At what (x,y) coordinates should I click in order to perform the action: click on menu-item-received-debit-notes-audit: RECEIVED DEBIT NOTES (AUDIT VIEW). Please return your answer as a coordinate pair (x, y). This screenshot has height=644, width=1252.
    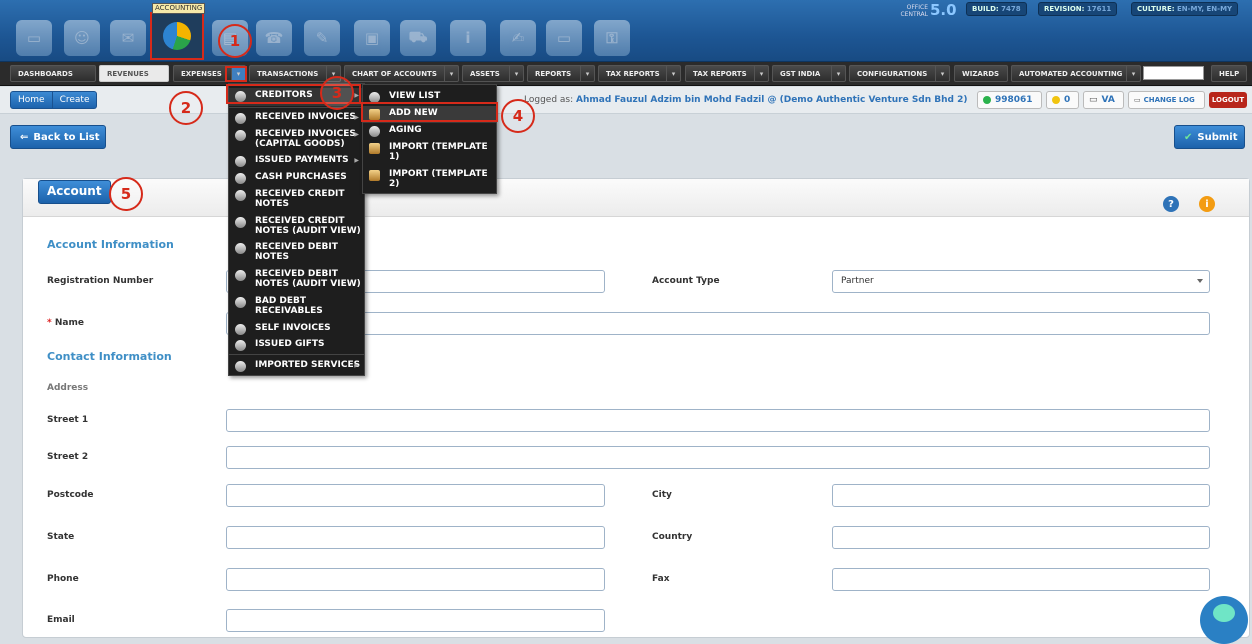
    Looking at the image, I should click on (296, 280).